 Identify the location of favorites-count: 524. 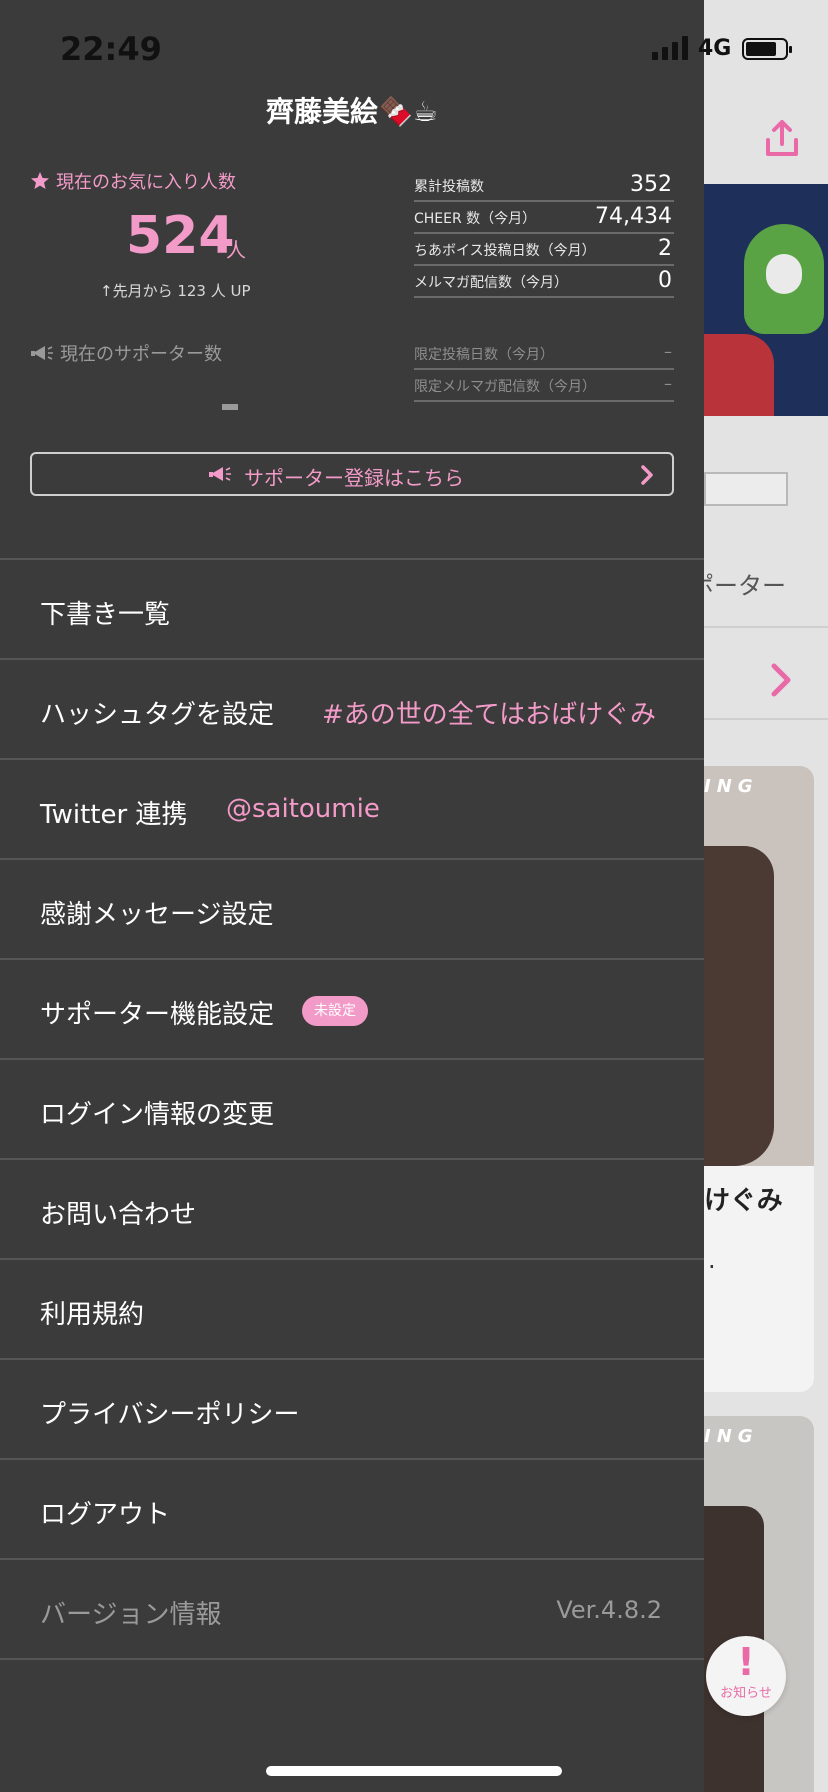
(180, 236).